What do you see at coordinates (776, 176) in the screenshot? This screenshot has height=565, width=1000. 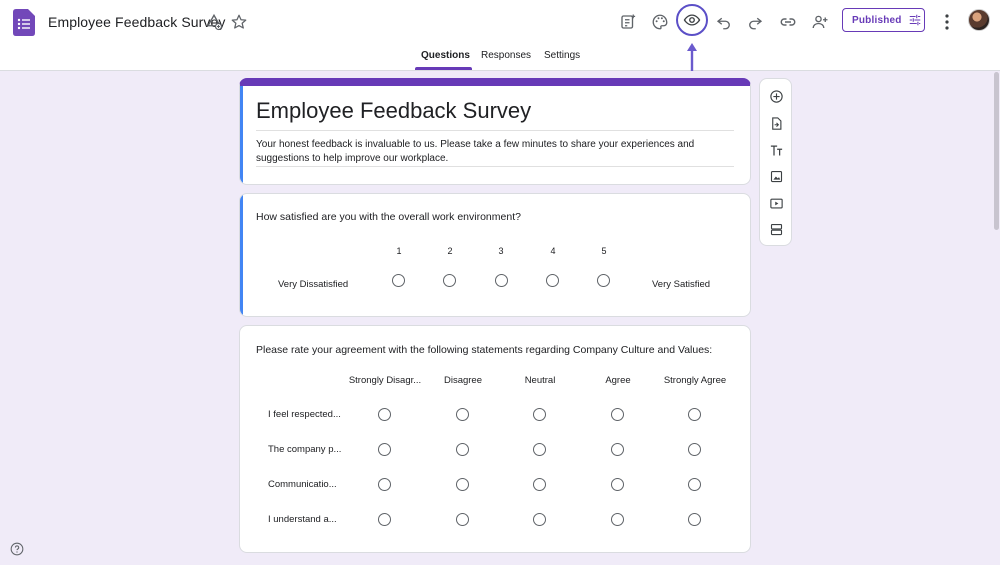 I see `add-image-icon` at bounding box center [776, 176].